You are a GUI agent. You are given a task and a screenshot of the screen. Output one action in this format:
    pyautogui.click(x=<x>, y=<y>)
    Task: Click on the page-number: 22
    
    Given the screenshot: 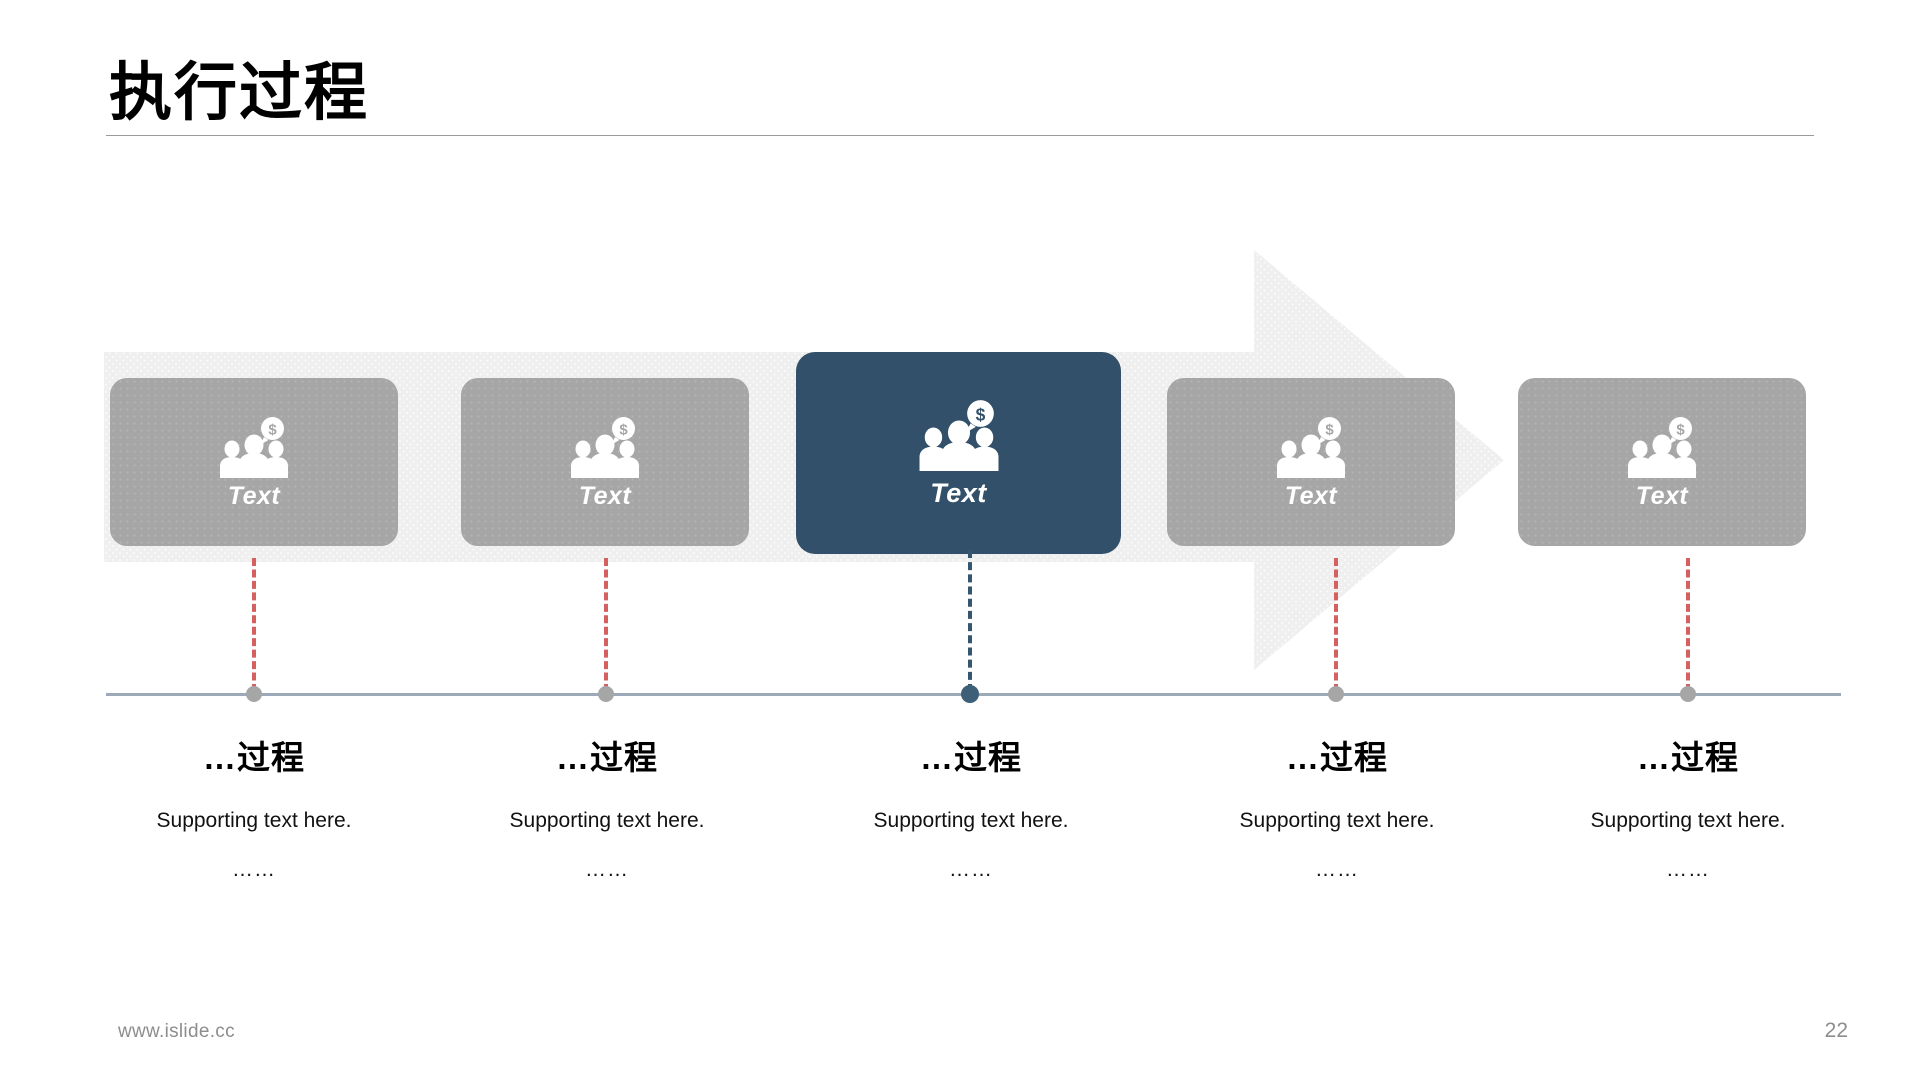 What is the action you would take?
    pyautogui.click(x=1836, y=1030)
    